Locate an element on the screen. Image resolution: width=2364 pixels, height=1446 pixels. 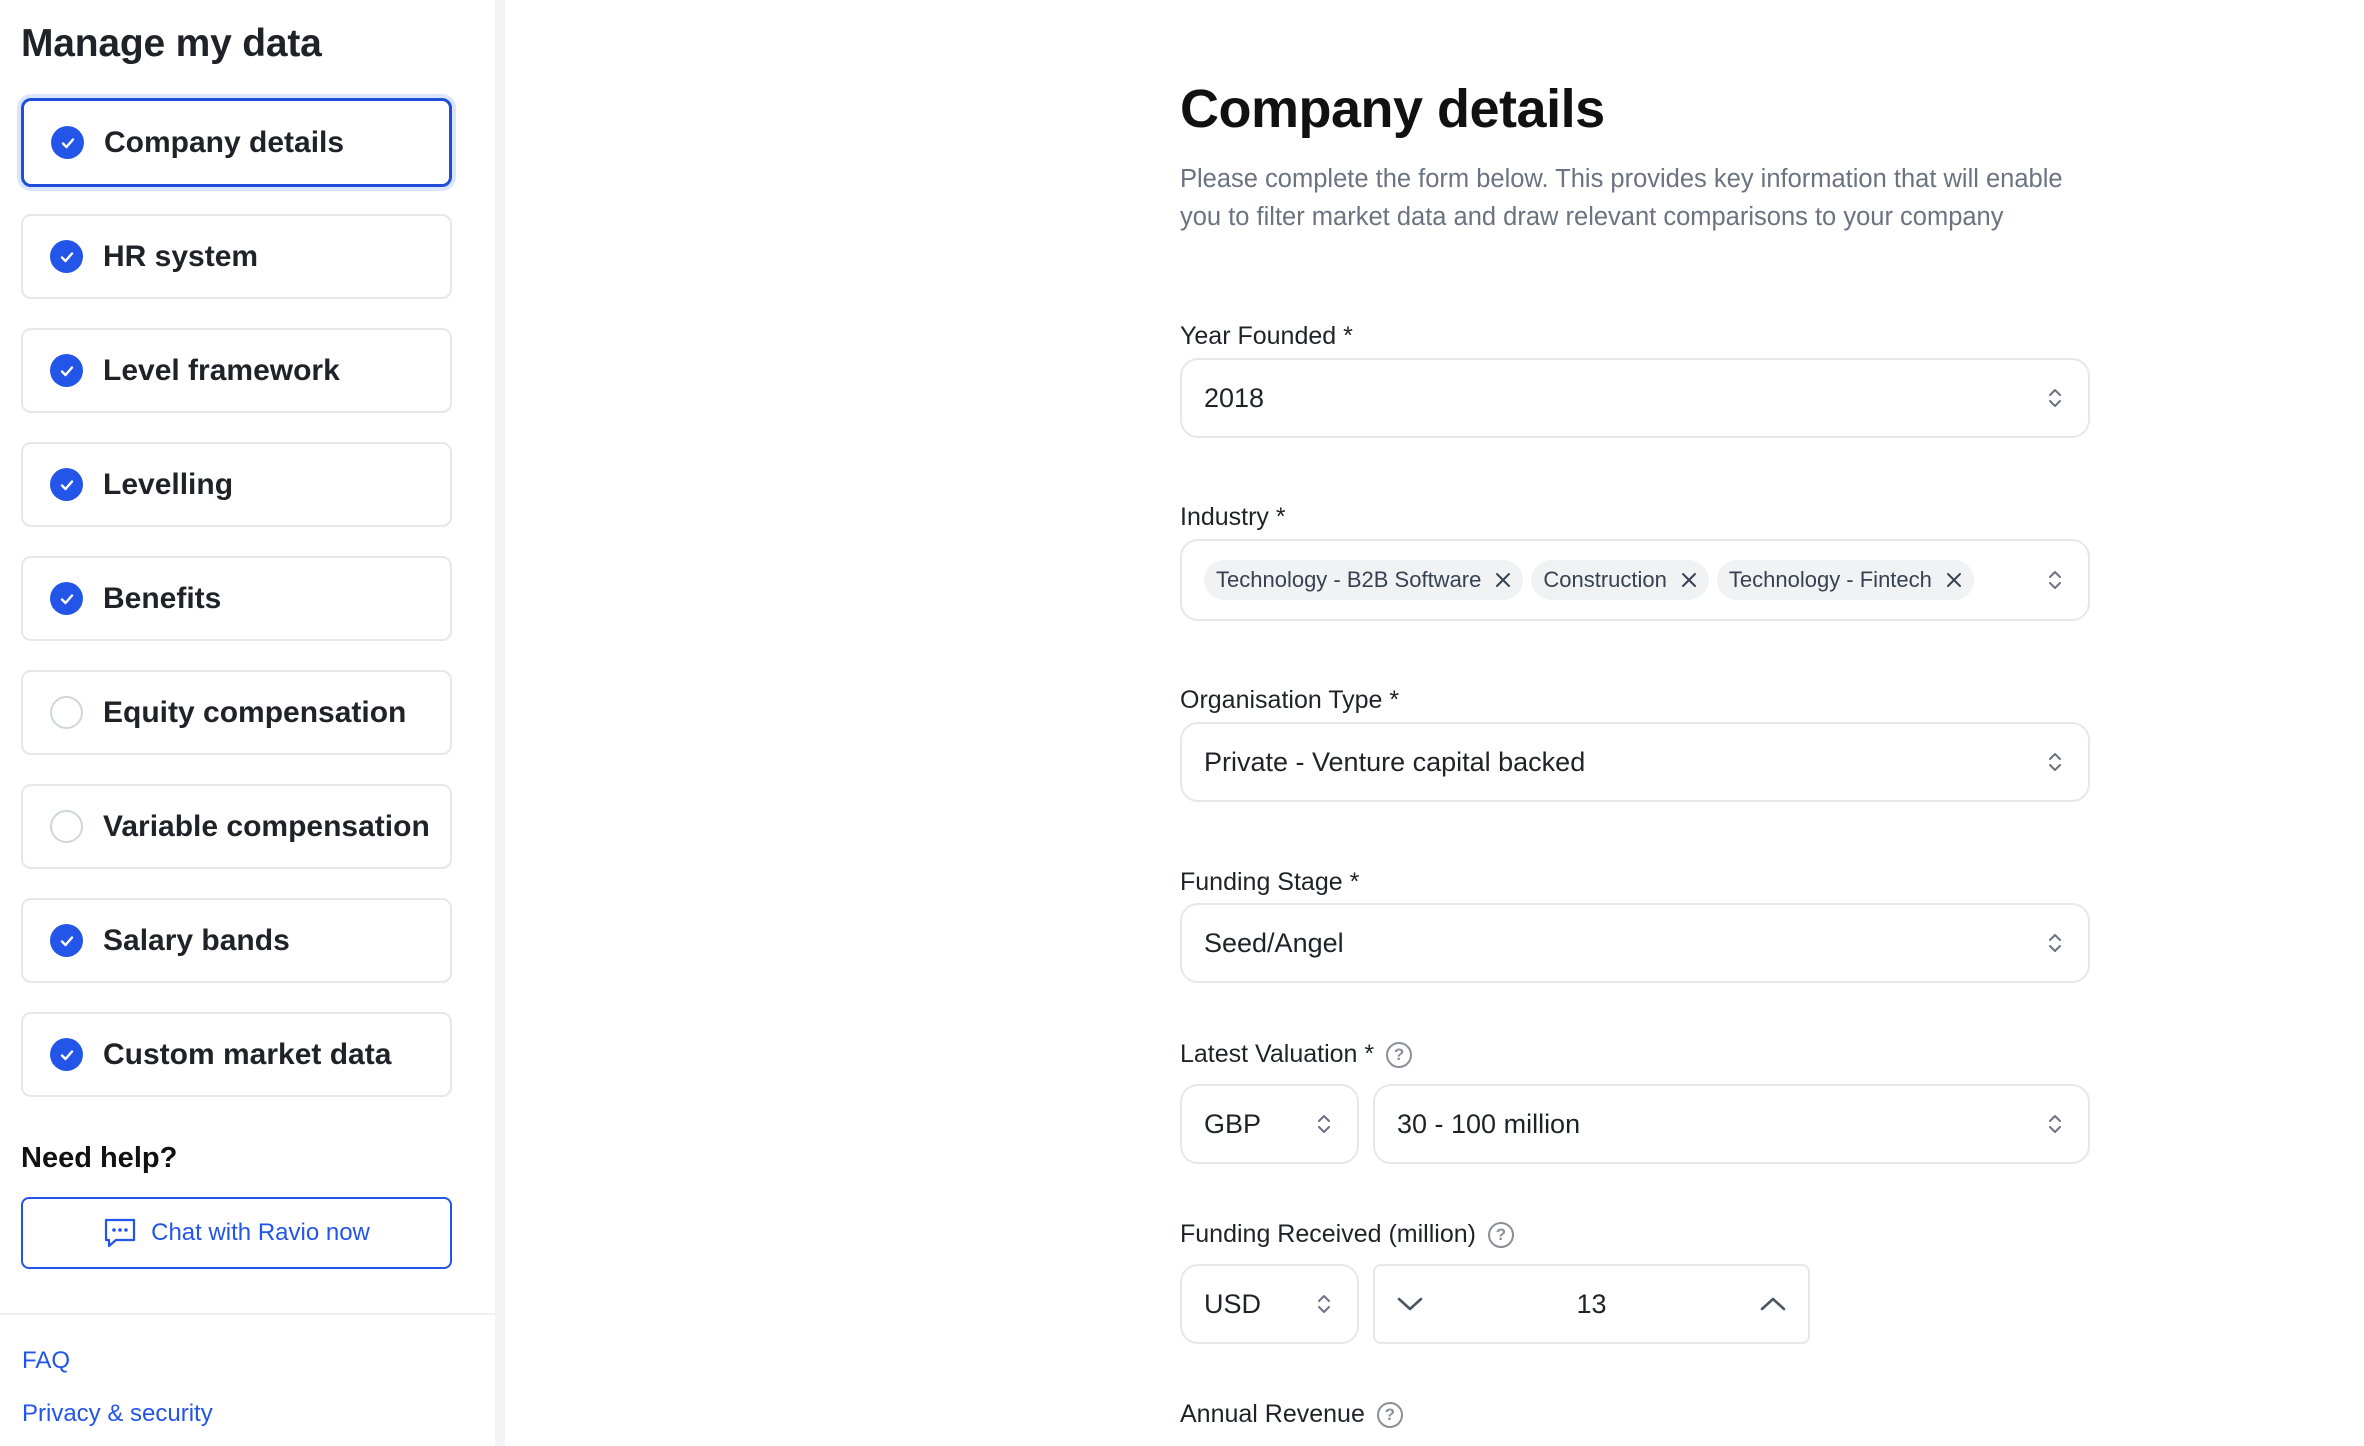
chat-bubble-icon is located at coordinates (120, 1233).